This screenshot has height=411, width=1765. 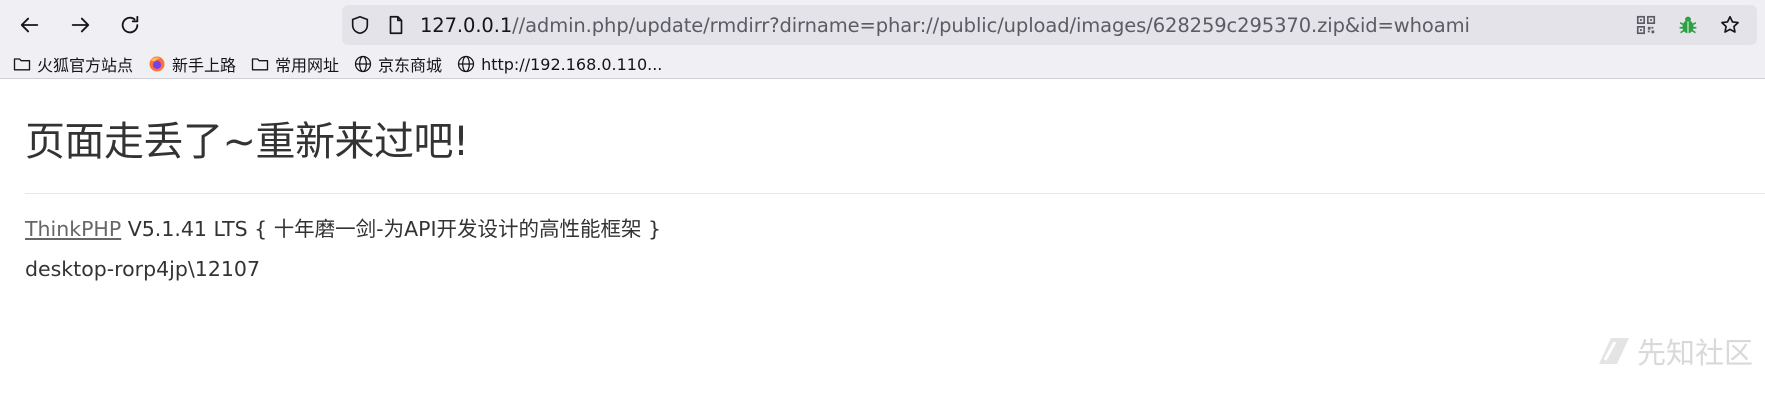 I want to click on divider, so click(x=895, y=193).